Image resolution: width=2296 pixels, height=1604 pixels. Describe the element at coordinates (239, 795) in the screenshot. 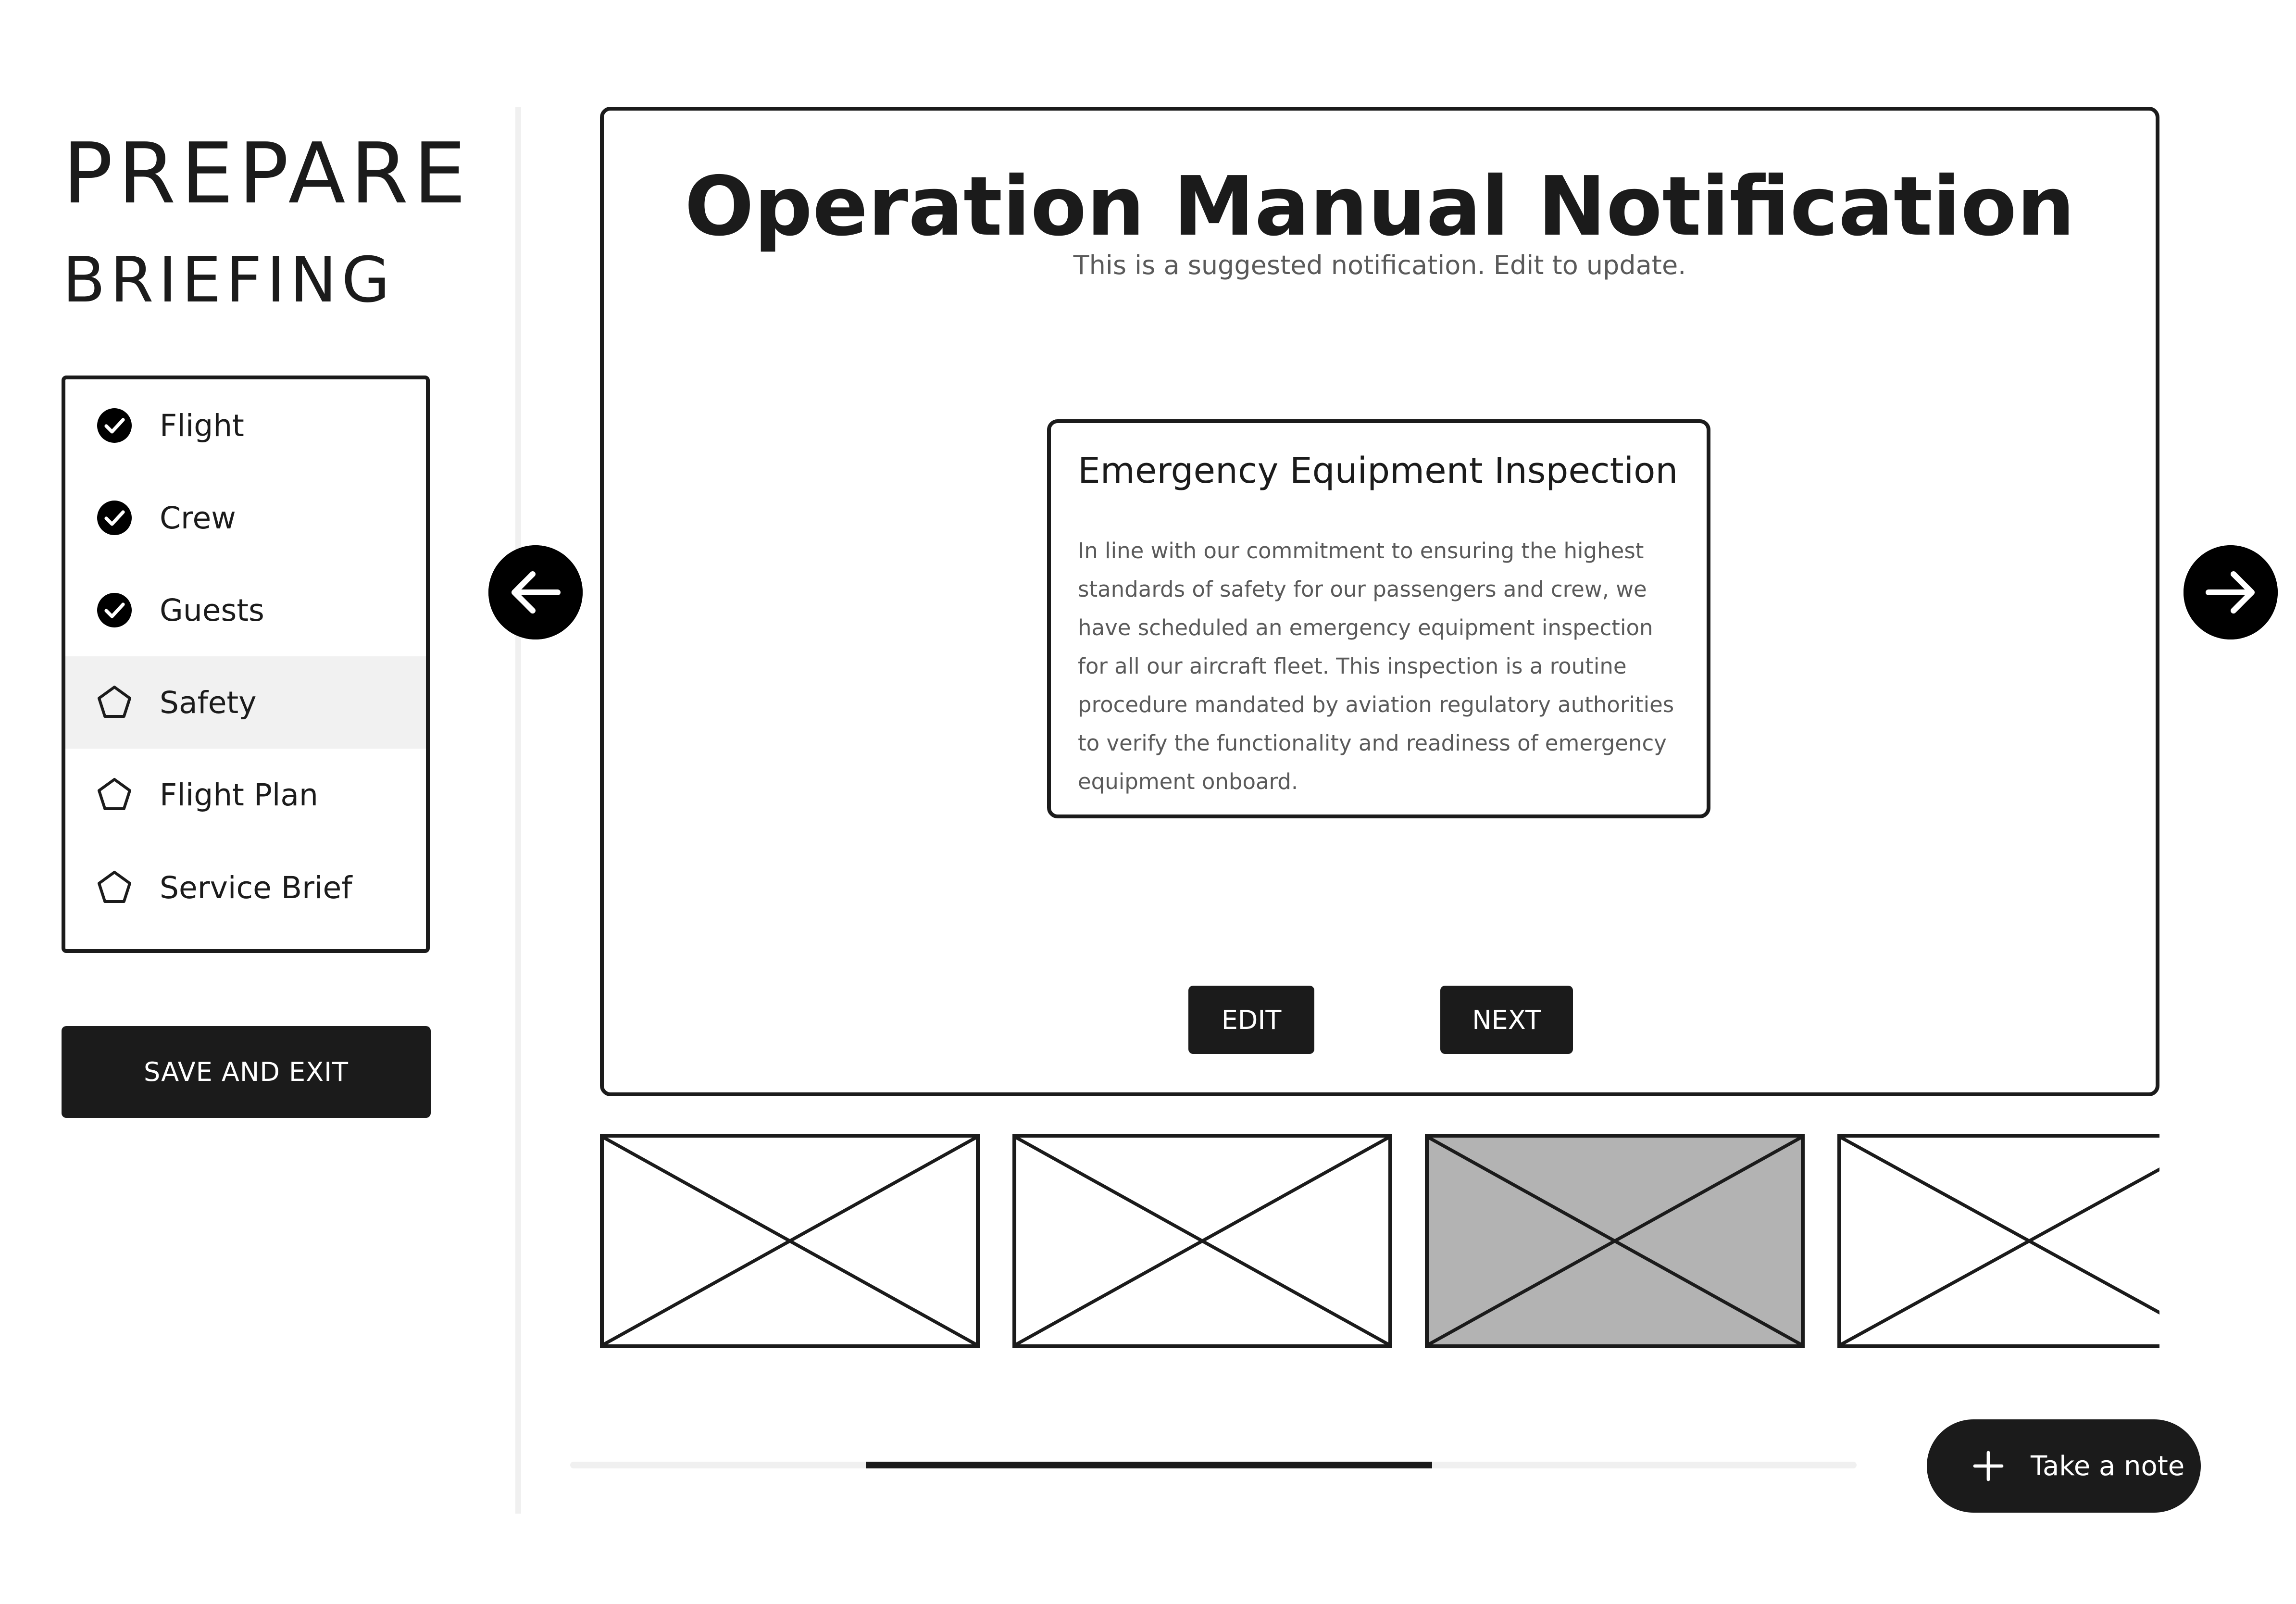

I see `sidebar-item-label: Flight Plan` at that location.